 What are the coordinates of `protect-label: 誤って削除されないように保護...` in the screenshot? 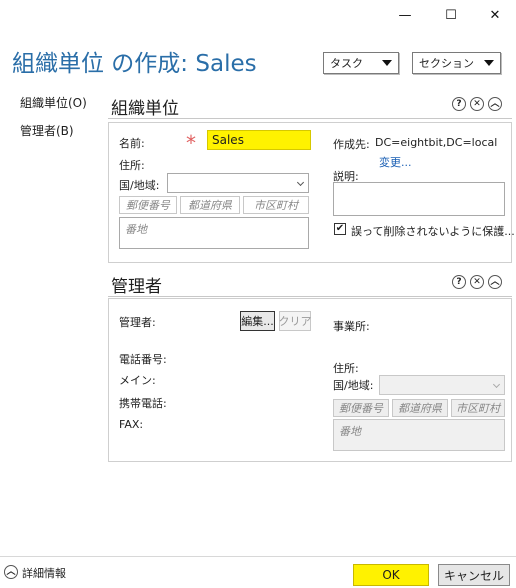 It's located at (433, 231).